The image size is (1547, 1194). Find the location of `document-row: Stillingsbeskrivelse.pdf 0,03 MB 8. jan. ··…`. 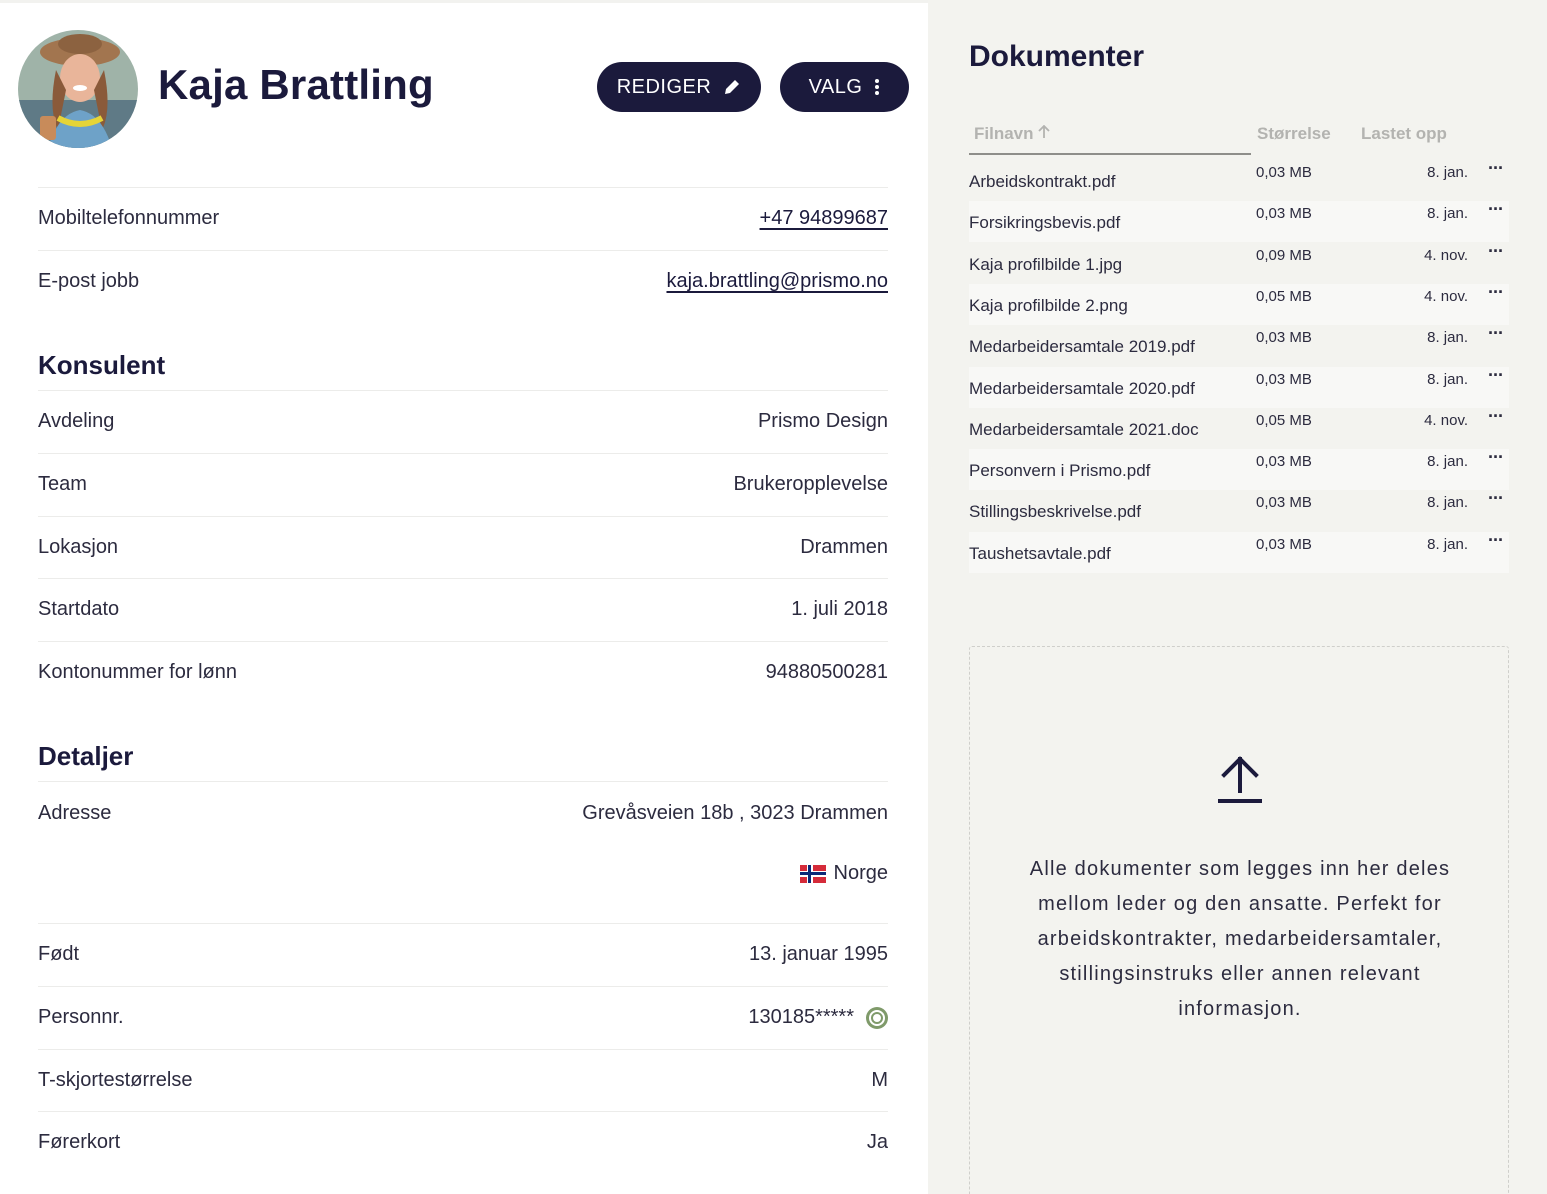

document-row: Stillingsbeskrivelse.pdf 0,03 MB 8. jan. ··… is located at coordinates (1239, 509).